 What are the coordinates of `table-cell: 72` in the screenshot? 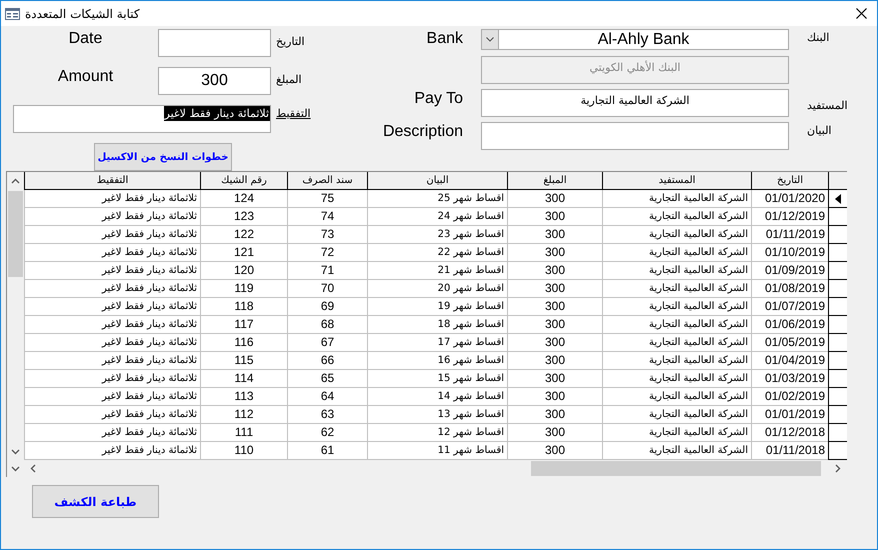 It's located at (327, 253).